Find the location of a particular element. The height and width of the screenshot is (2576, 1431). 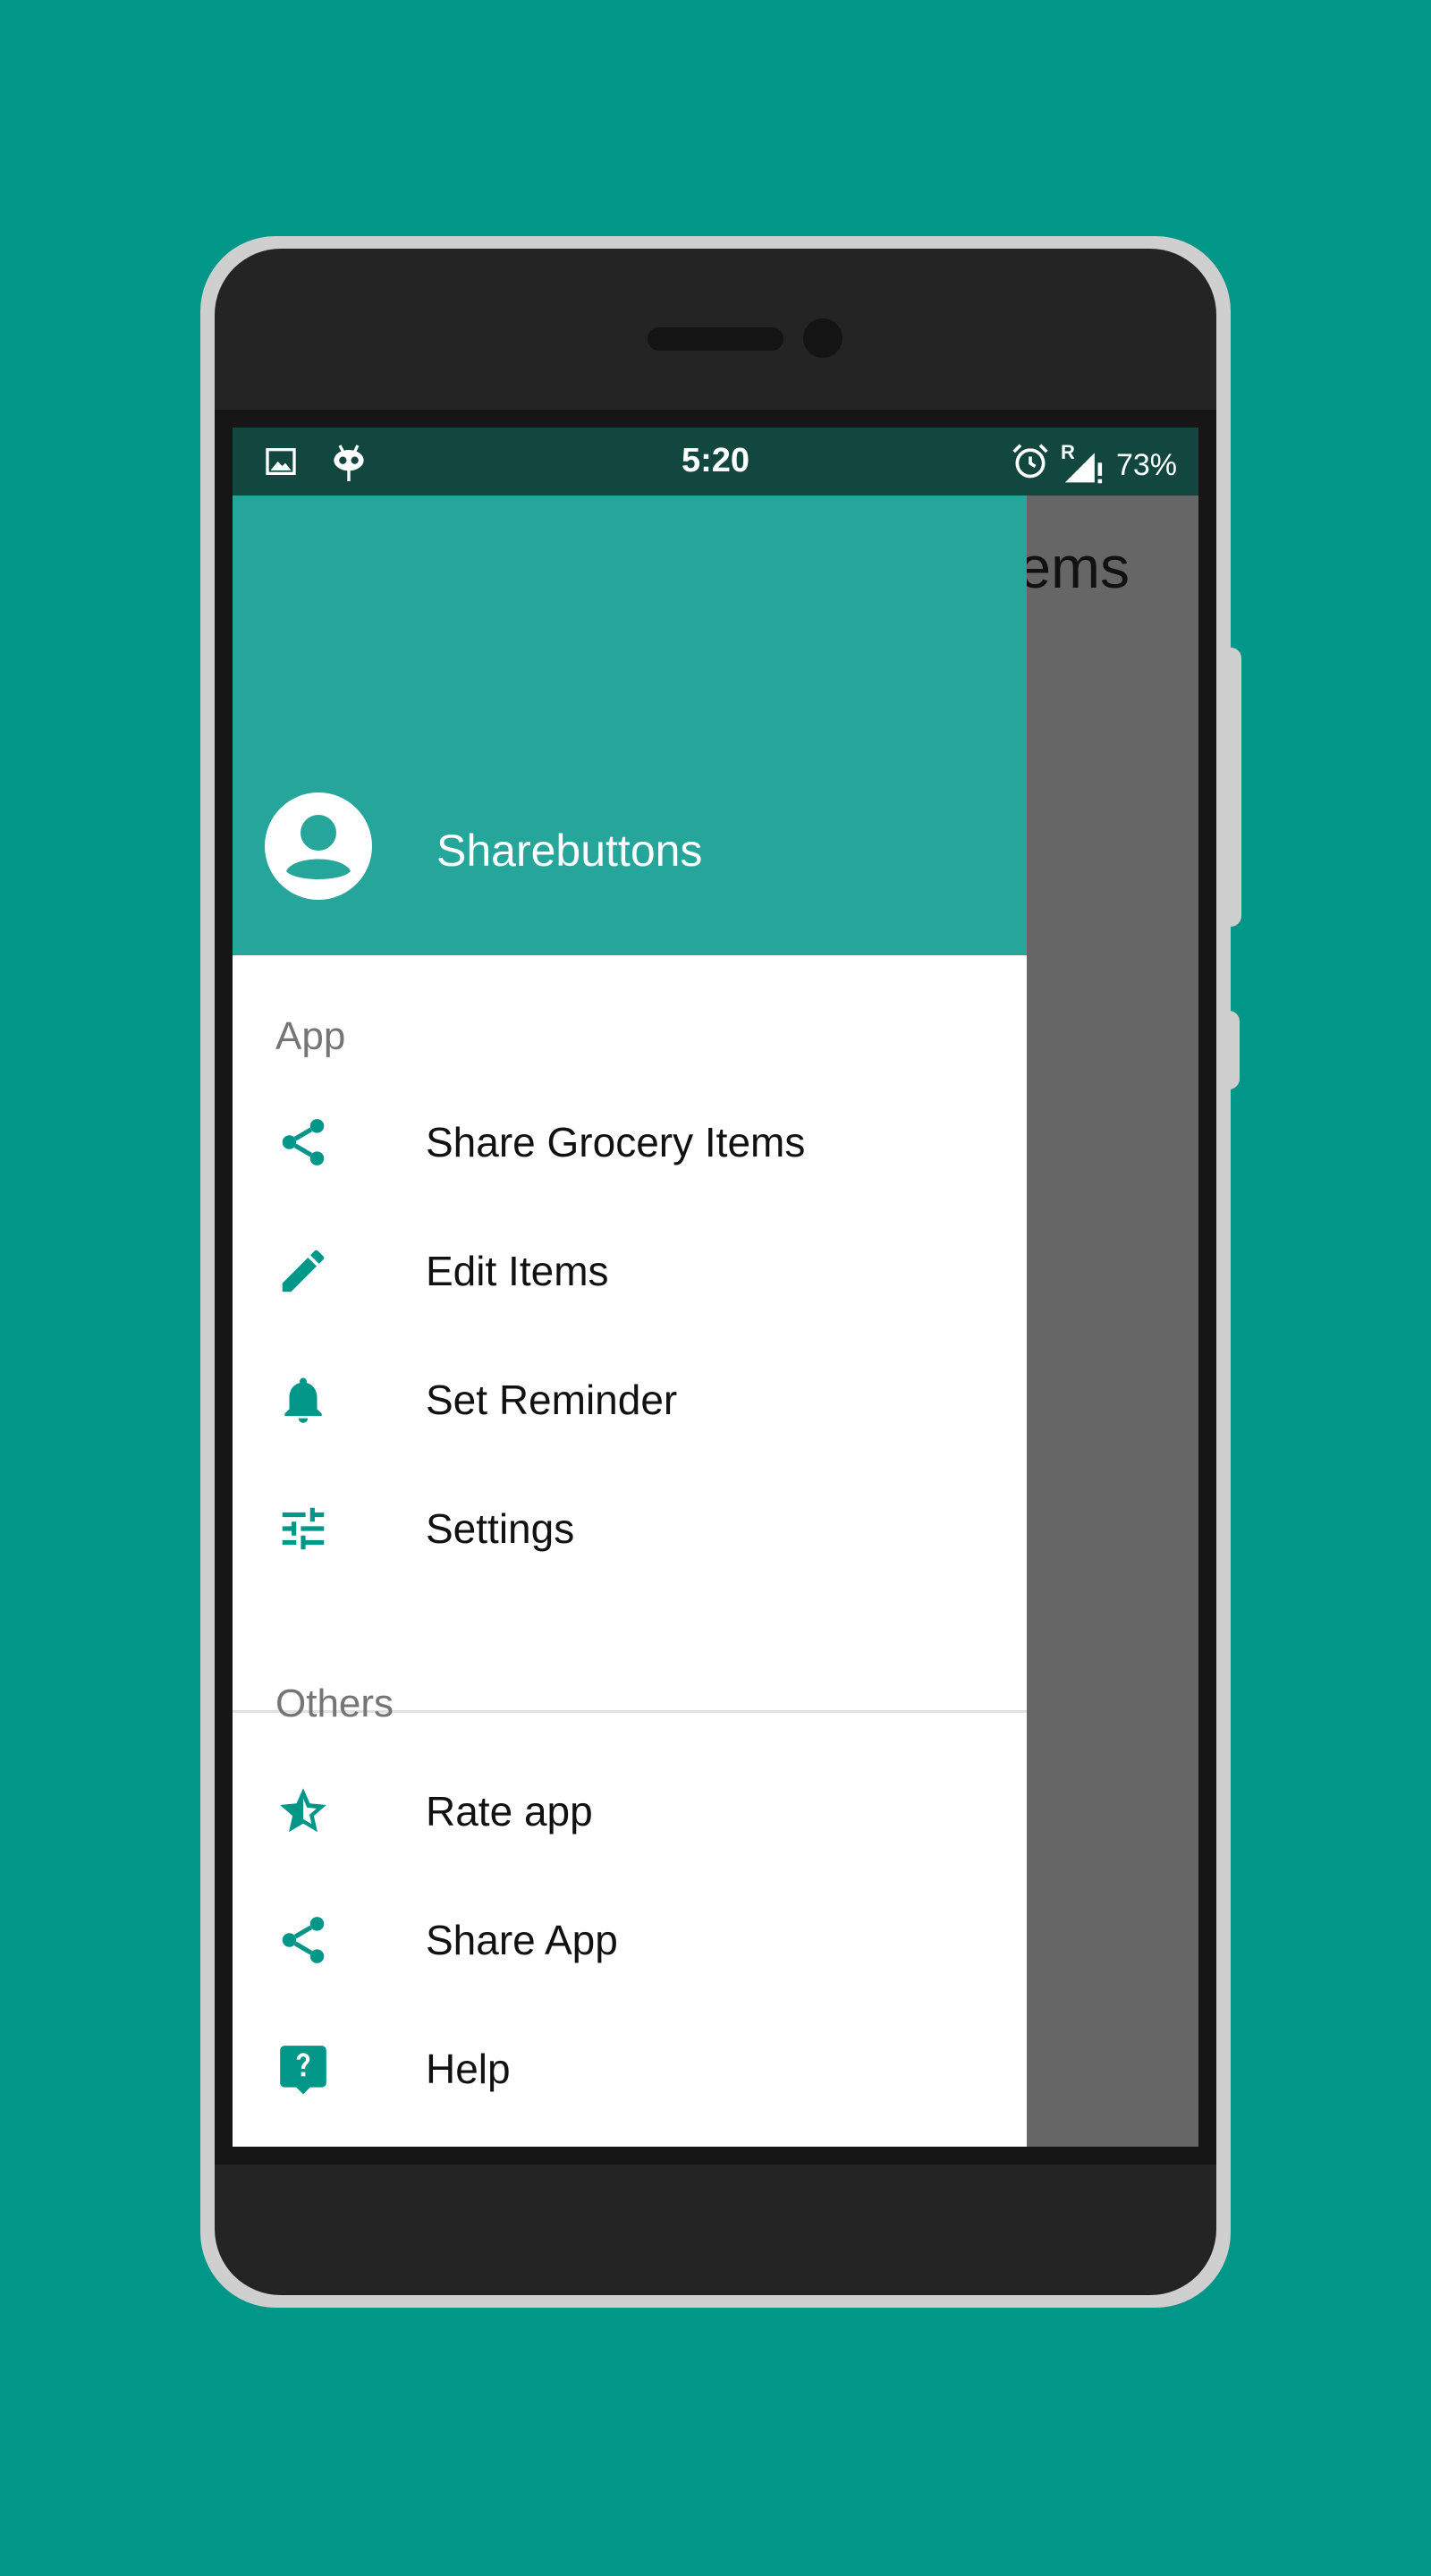

menu-item-label: Share App is located at coordinates (522, 1940).